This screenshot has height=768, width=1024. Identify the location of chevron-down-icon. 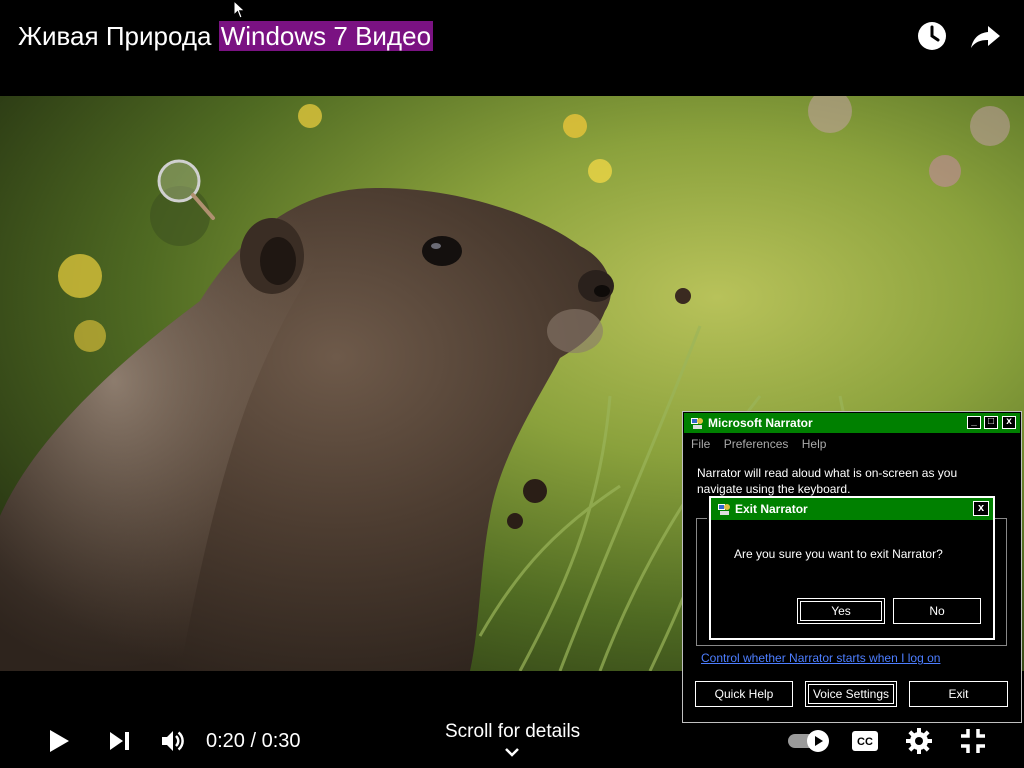
(512, 752).